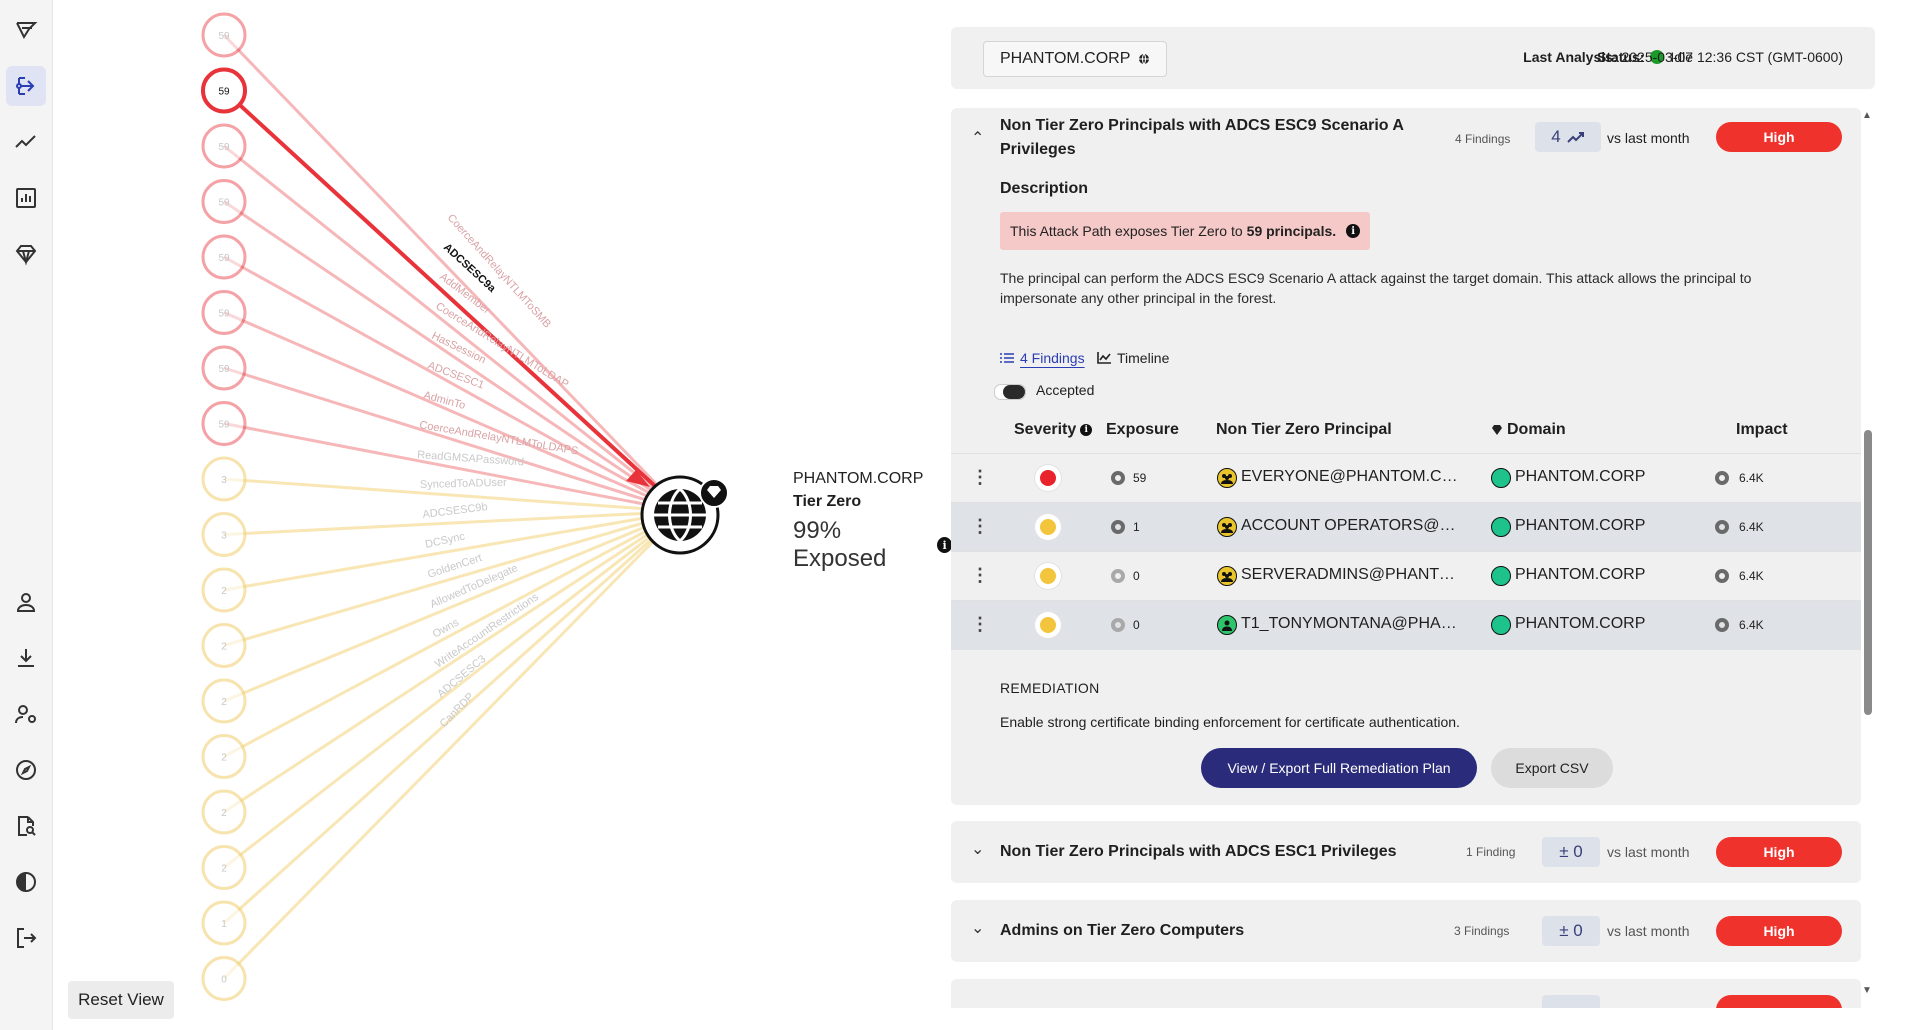 Image resolution: width=1907 pixels, height=1030 pixels. I want to click on col-domain: Domain, so click(1528, 430).